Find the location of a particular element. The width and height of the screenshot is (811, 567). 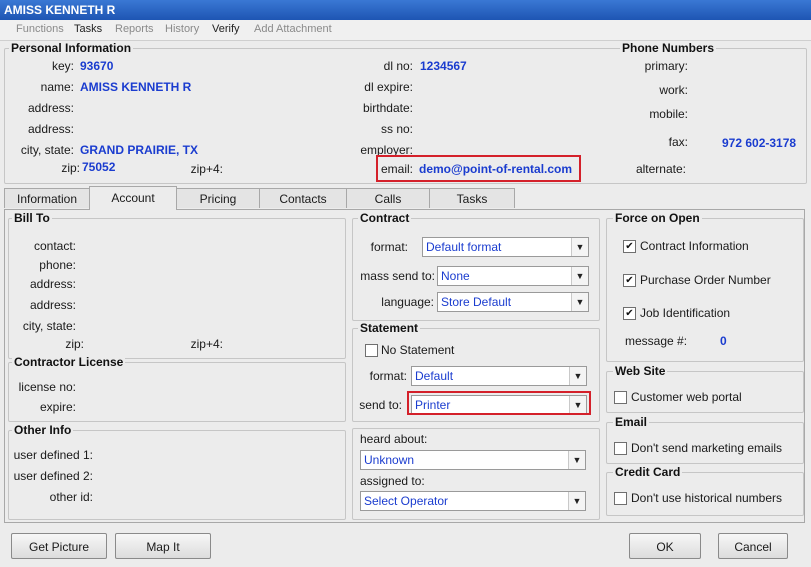

cancel-button: Cancel is located at coordinates (753, 546).